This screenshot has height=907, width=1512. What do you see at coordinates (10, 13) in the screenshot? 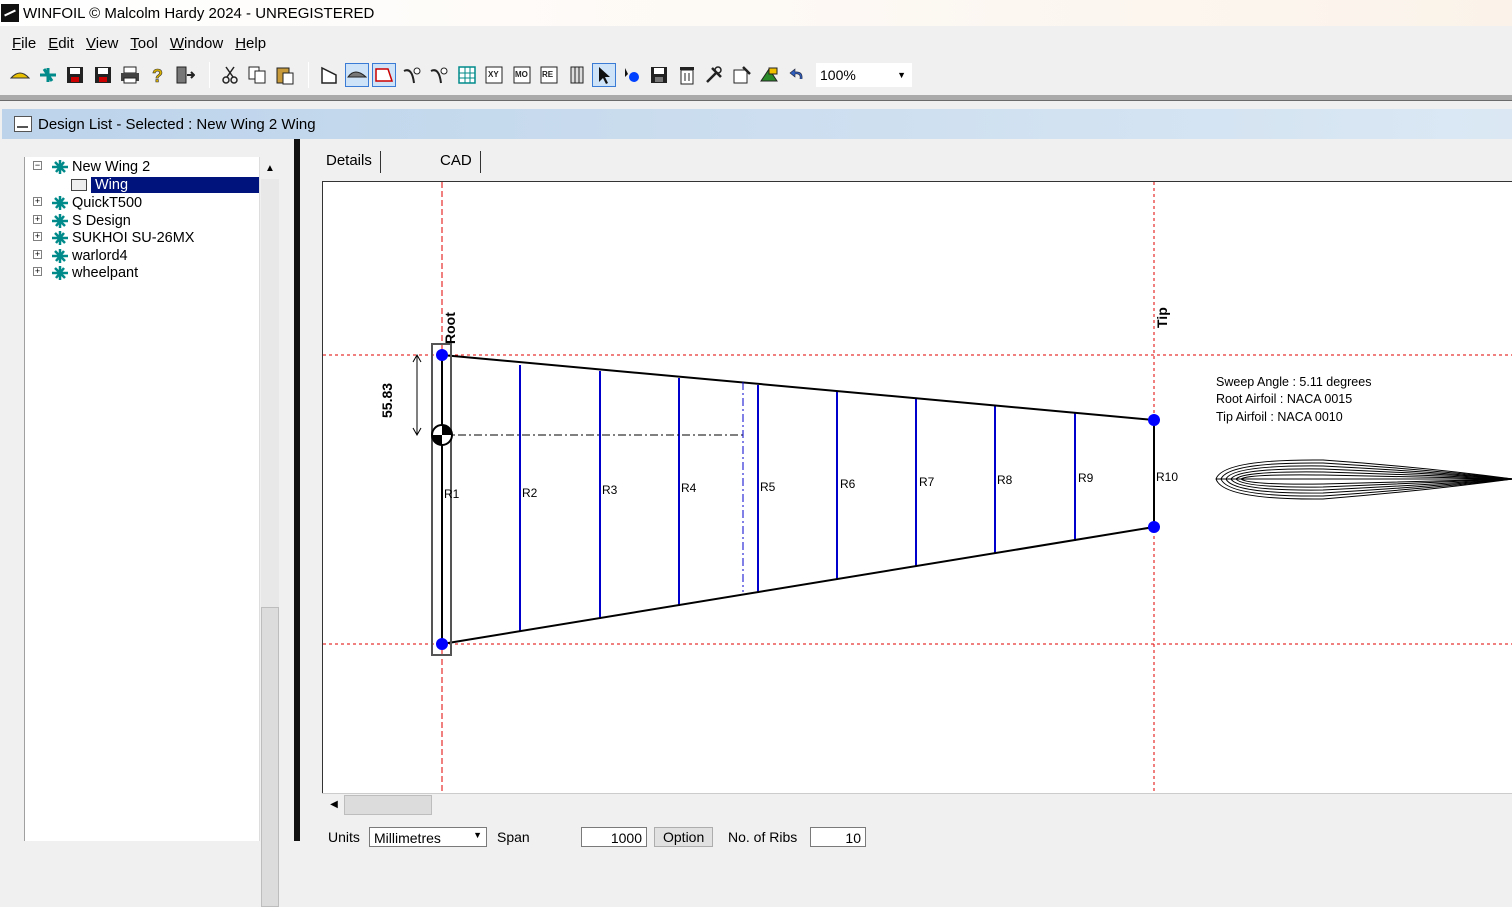
I see `winfoil-logo-icon` at bounding box center [10, 13].